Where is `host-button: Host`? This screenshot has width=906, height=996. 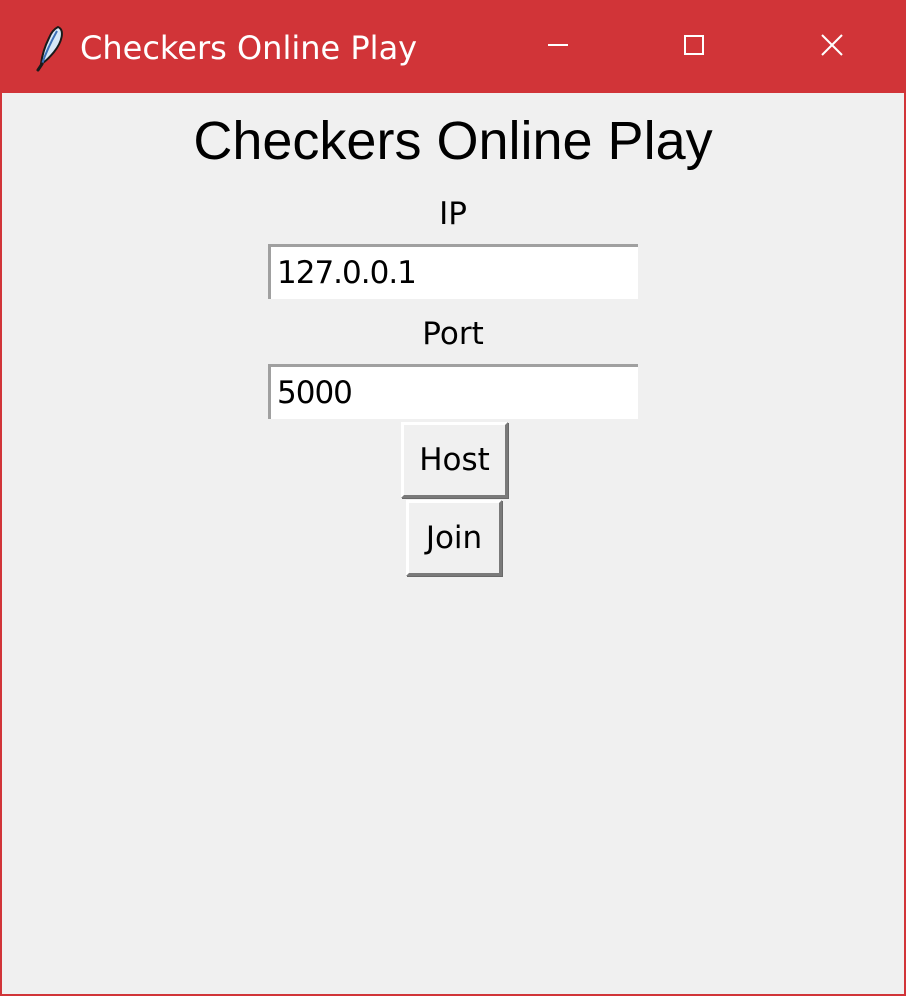
host-button: Host is located at coordinates (454, 460).